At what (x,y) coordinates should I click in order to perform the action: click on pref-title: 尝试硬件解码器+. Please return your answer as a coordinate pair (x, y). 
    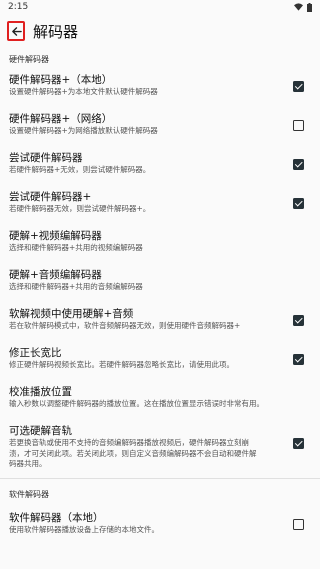
    Looking at the image, I should click on (50, 197).